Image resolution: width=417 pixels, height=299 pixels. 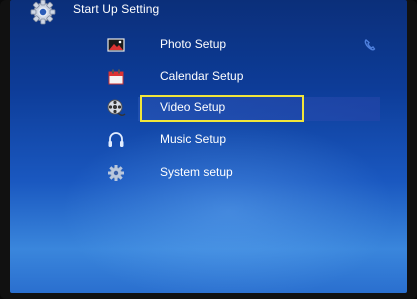 I want to click on menu-item-music-setup: Music Setup, so click(x=208, y=140).